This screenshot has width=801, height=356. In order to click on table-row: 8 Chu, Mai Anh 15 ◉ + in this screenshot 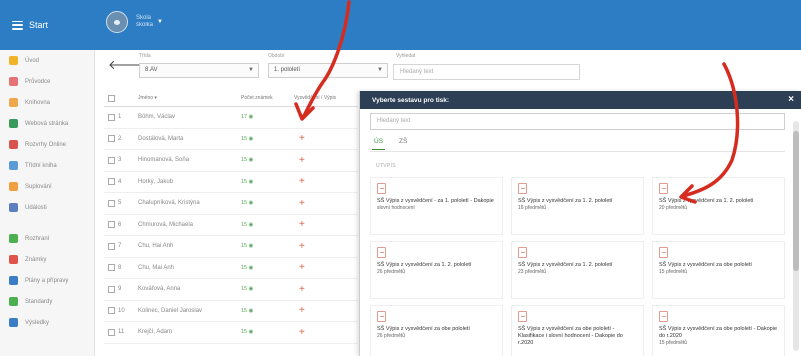, I will do `click(231, 268)`.